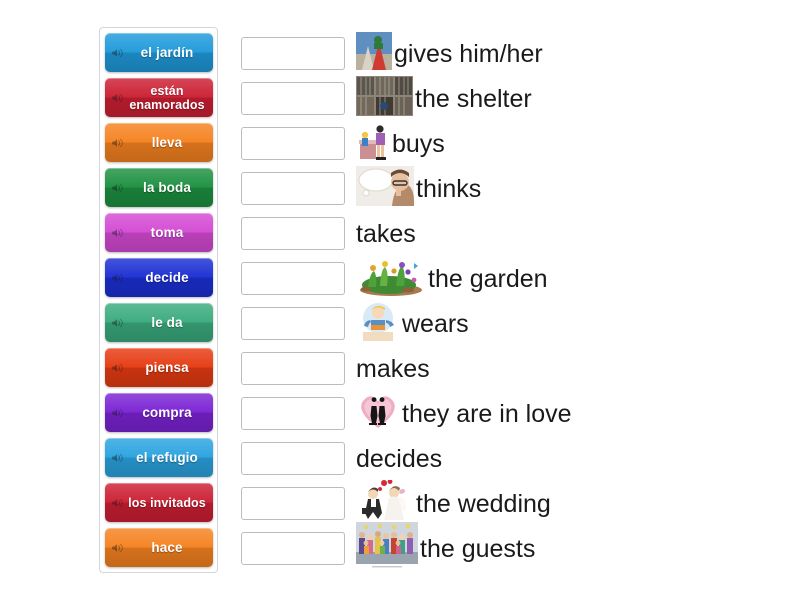  I want to click on answer-text: the guests, so click(478, 548).